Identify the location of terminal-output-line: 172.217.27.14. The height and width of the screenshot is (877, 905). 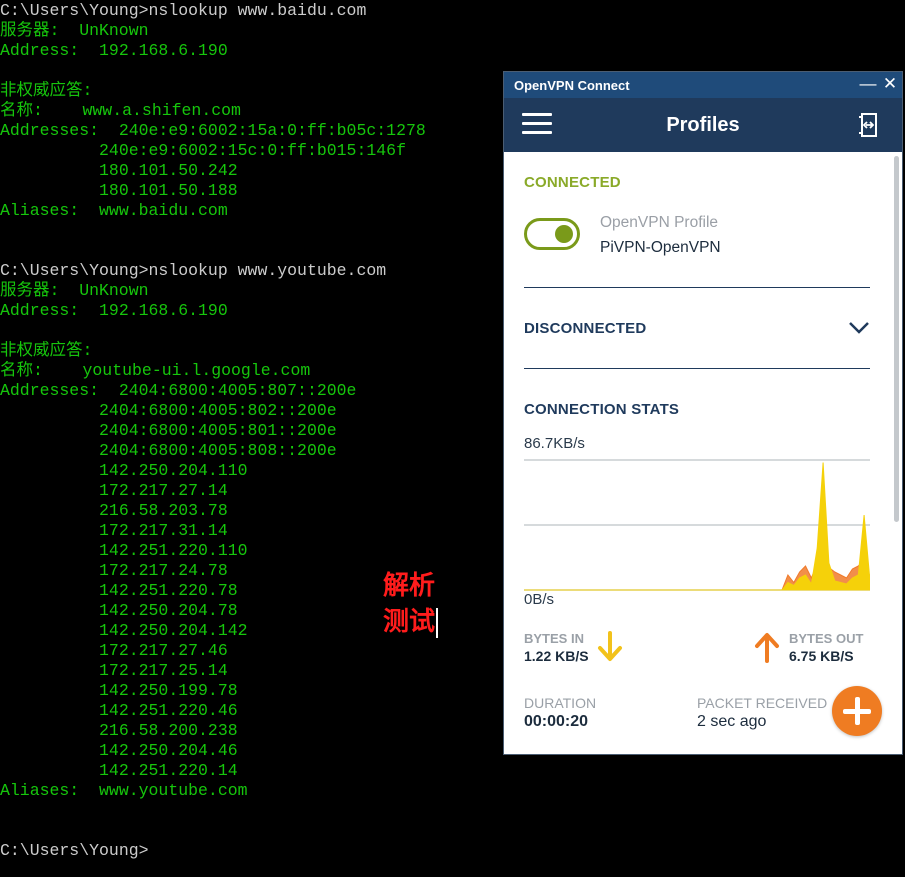
(114, 490).